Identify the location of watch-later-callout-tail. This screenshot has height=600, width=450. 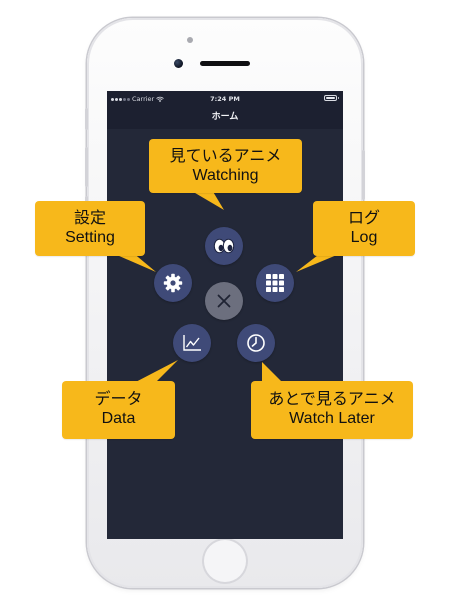
(274, 374).